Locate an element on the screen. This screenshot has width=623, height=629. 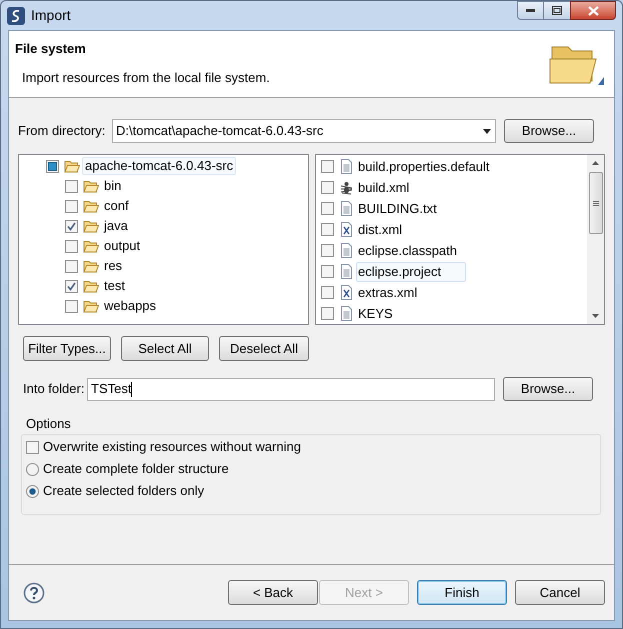
field-label: From directory: is located at coordinates (62, 131).